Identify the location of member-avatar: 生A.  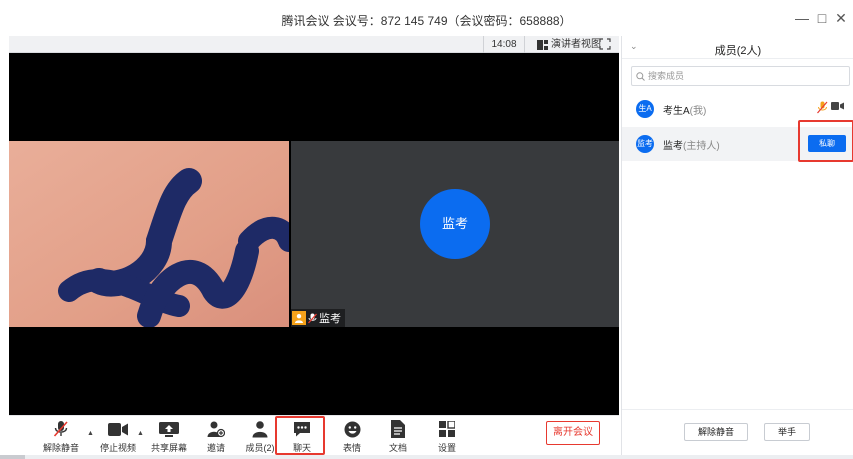
(645, 109).